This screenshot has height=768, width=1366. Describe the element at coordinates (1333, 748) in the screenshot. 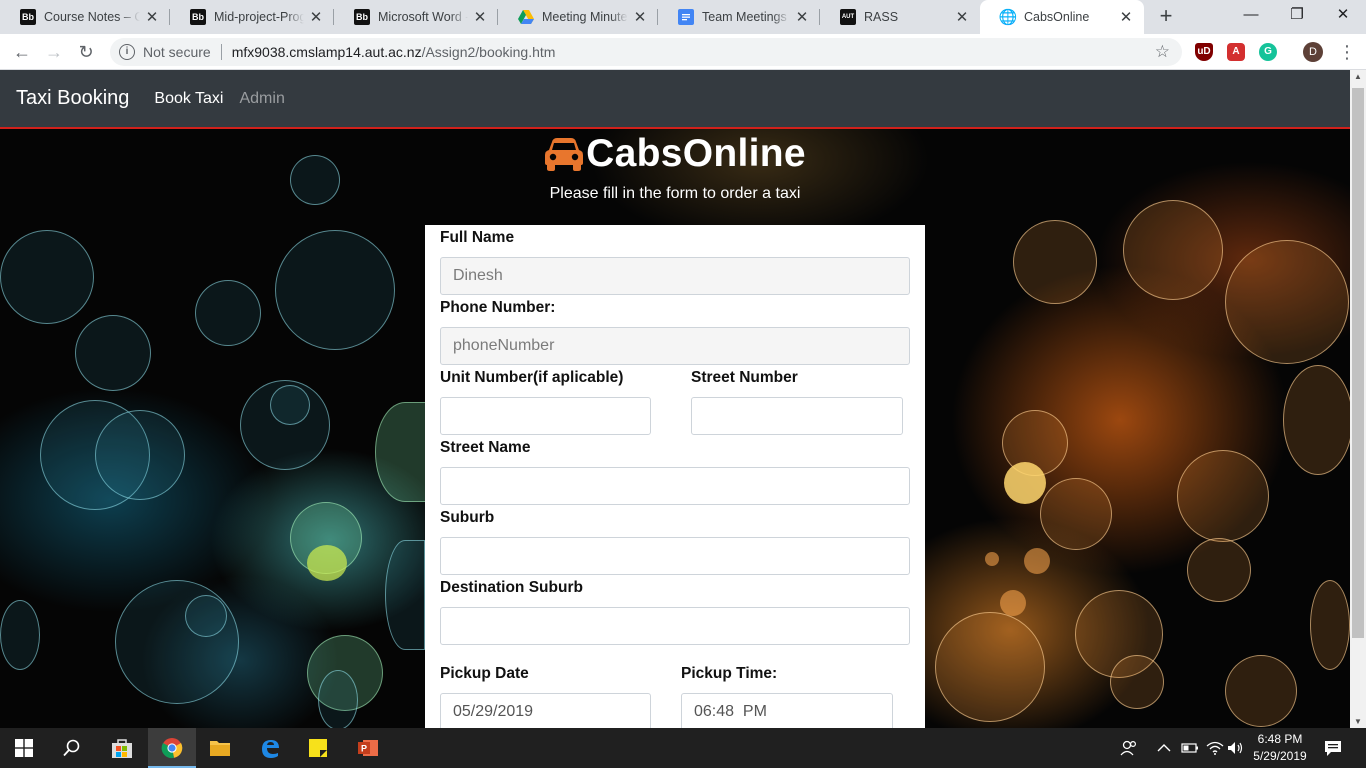

I see `action-center-notification-icon` at that location.